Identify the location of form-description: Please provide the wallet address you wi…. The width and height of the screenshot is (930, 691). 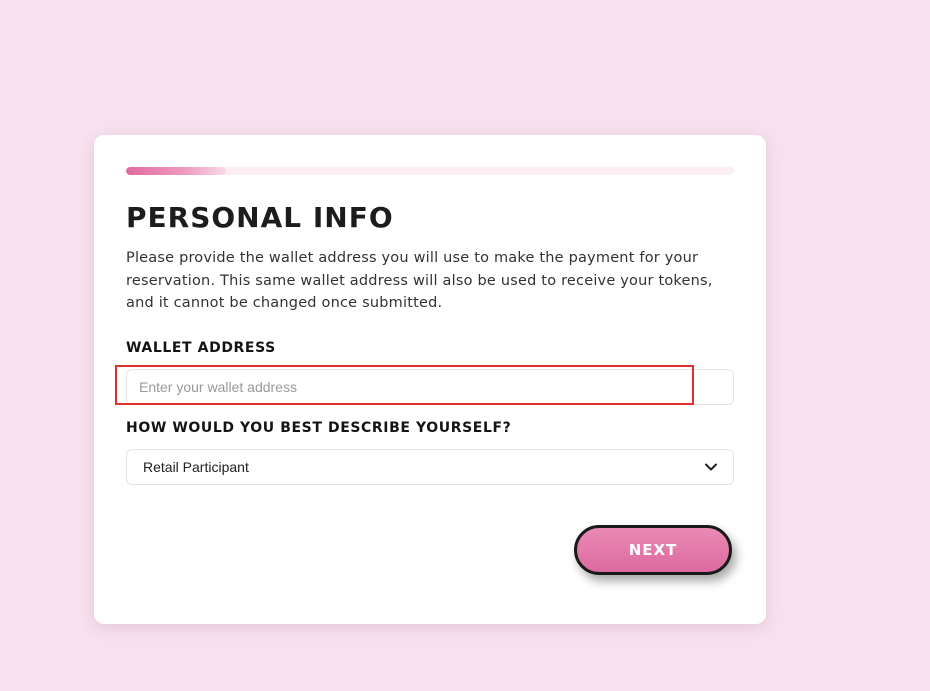
(419, 280).